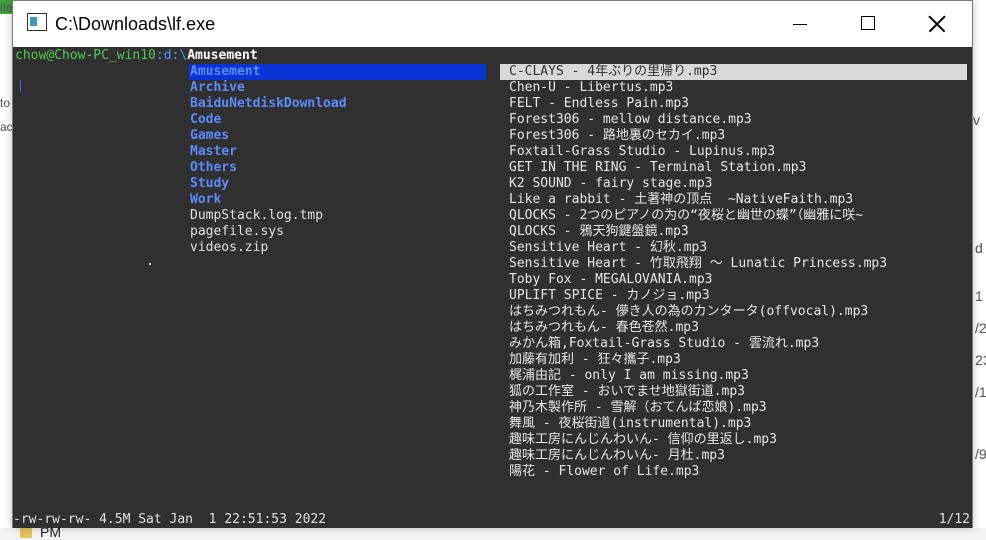  Describe the element at coordinates (868, 24) in the screenshot. I see `maximize-button` at that location.